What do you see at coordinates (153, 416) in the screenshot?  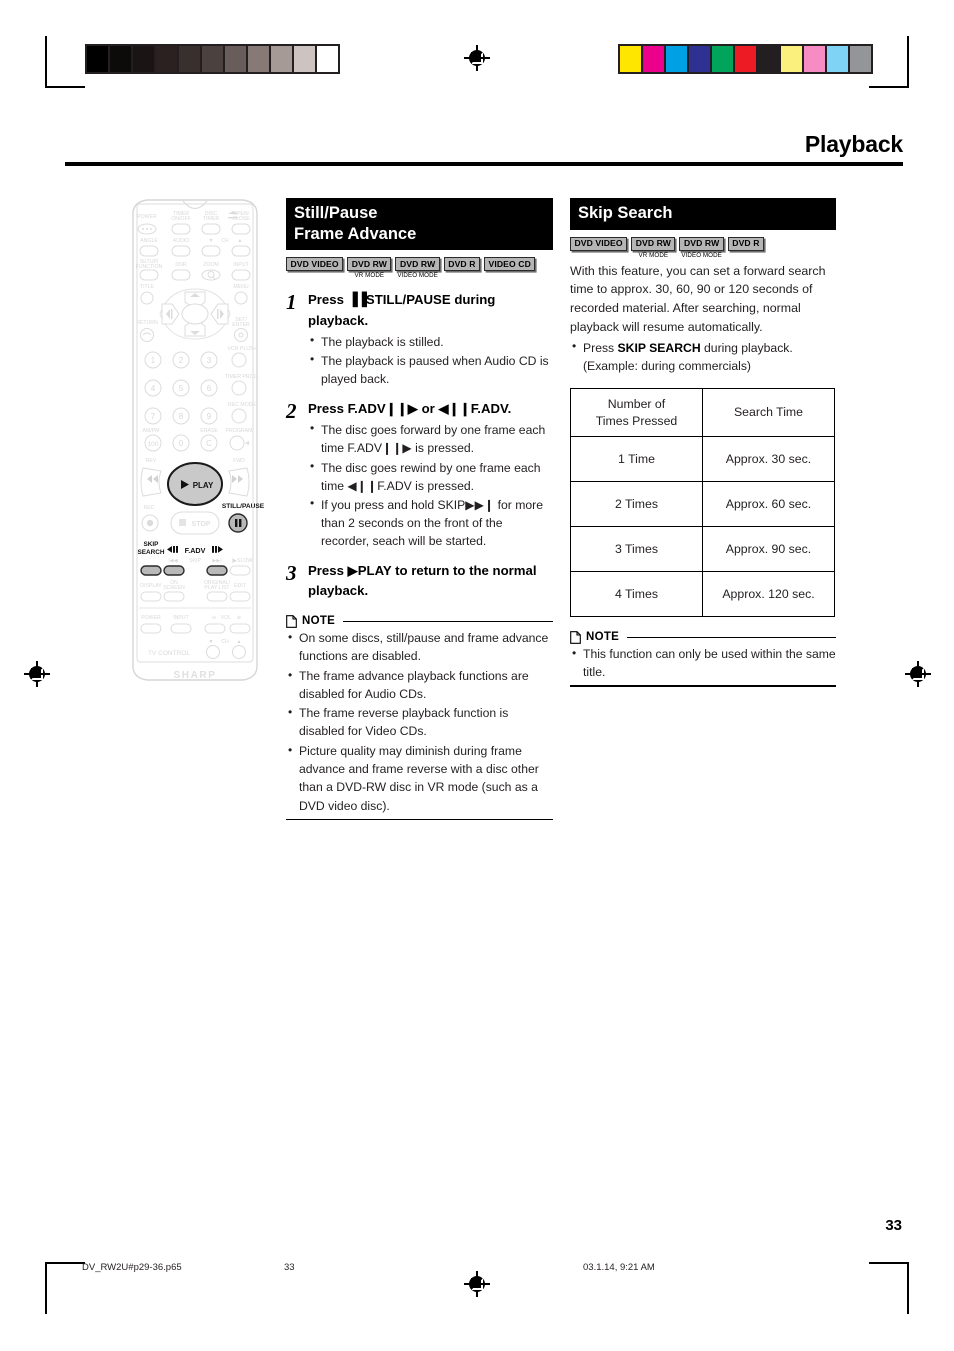 I see `svg-text: 7` at bounding box center [153, 416].